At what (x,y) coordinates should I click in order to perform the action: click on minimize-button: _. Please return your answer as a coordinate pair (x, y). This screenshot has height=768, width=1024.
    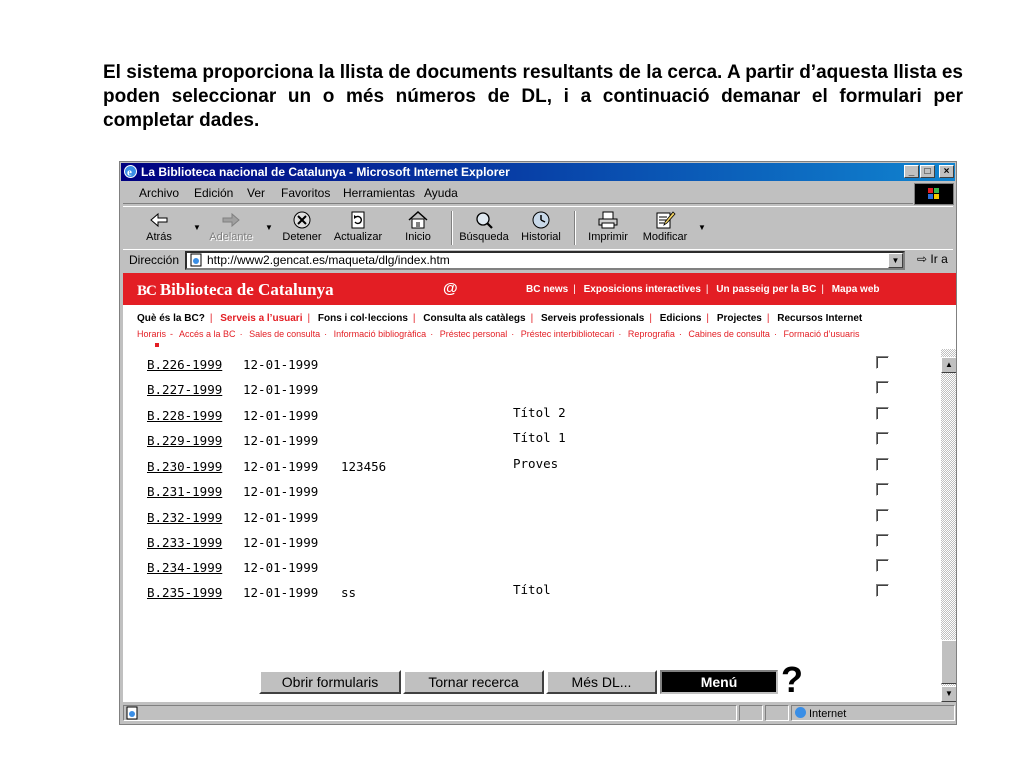
    Looking at the image, I should click on (911, 171).